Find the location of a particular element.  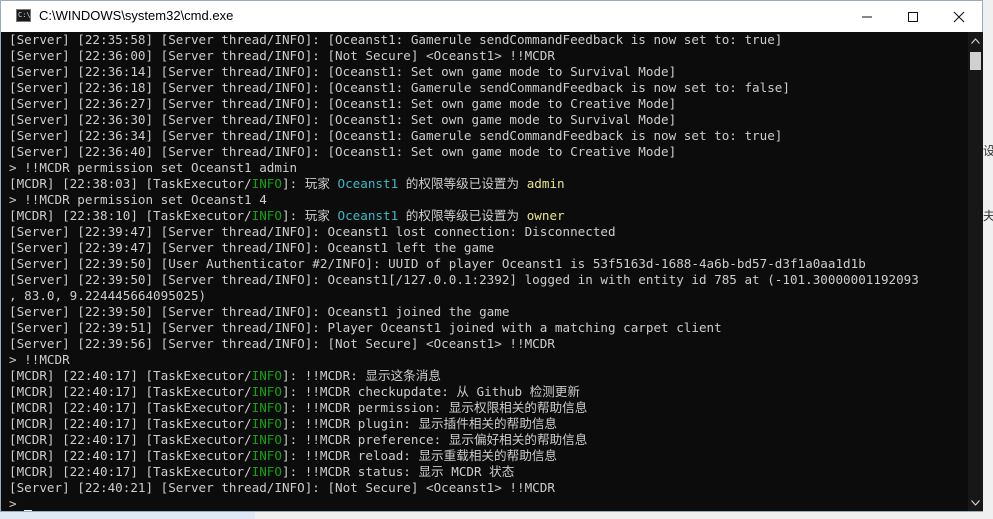

chevron-up-icon is located at coordinates (975, 40).